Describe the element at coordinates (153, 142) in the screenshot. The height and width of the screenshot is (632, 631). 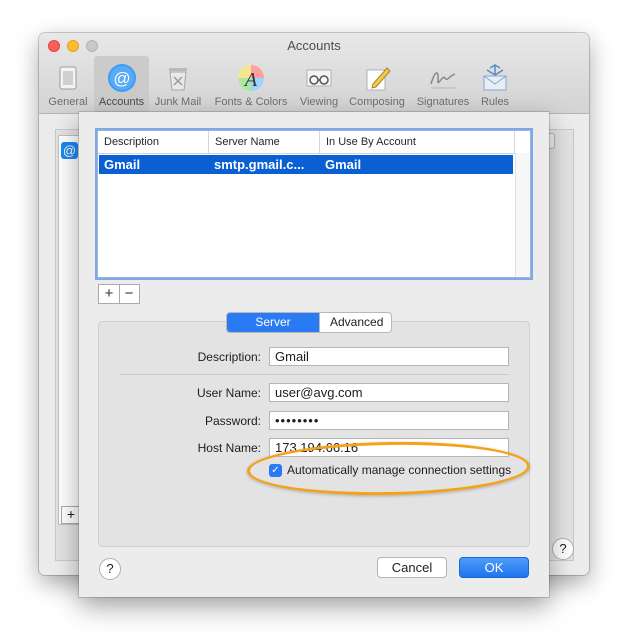
I see `column-header-description: Description` at that location.